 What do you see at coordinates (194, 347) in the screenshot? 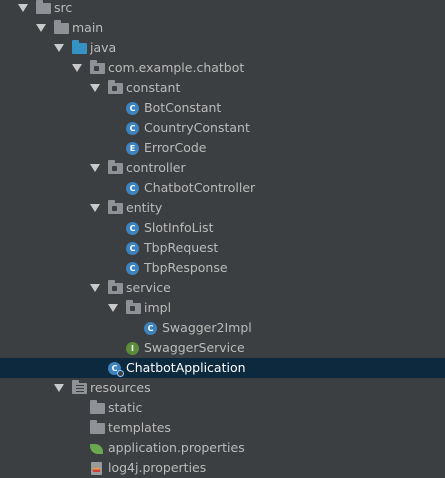
I see `tree-label-swaggerservice: SwaggerService` at bounding box center [194, 347].